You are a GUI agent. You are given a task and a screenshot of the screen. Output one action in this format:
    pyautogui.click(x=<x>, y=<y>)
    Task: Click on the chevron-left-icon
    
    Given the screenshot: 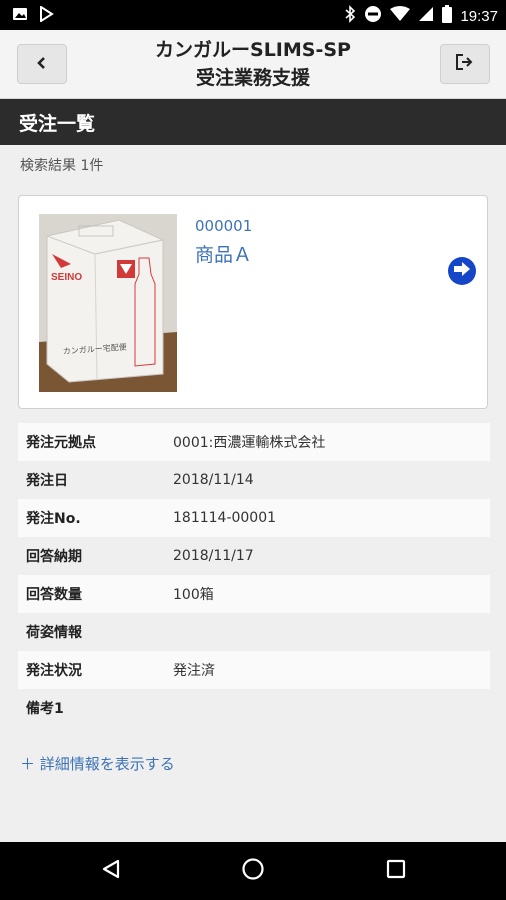 What is the action you would take?
    pyautogui.click(x=42, y=64)
    